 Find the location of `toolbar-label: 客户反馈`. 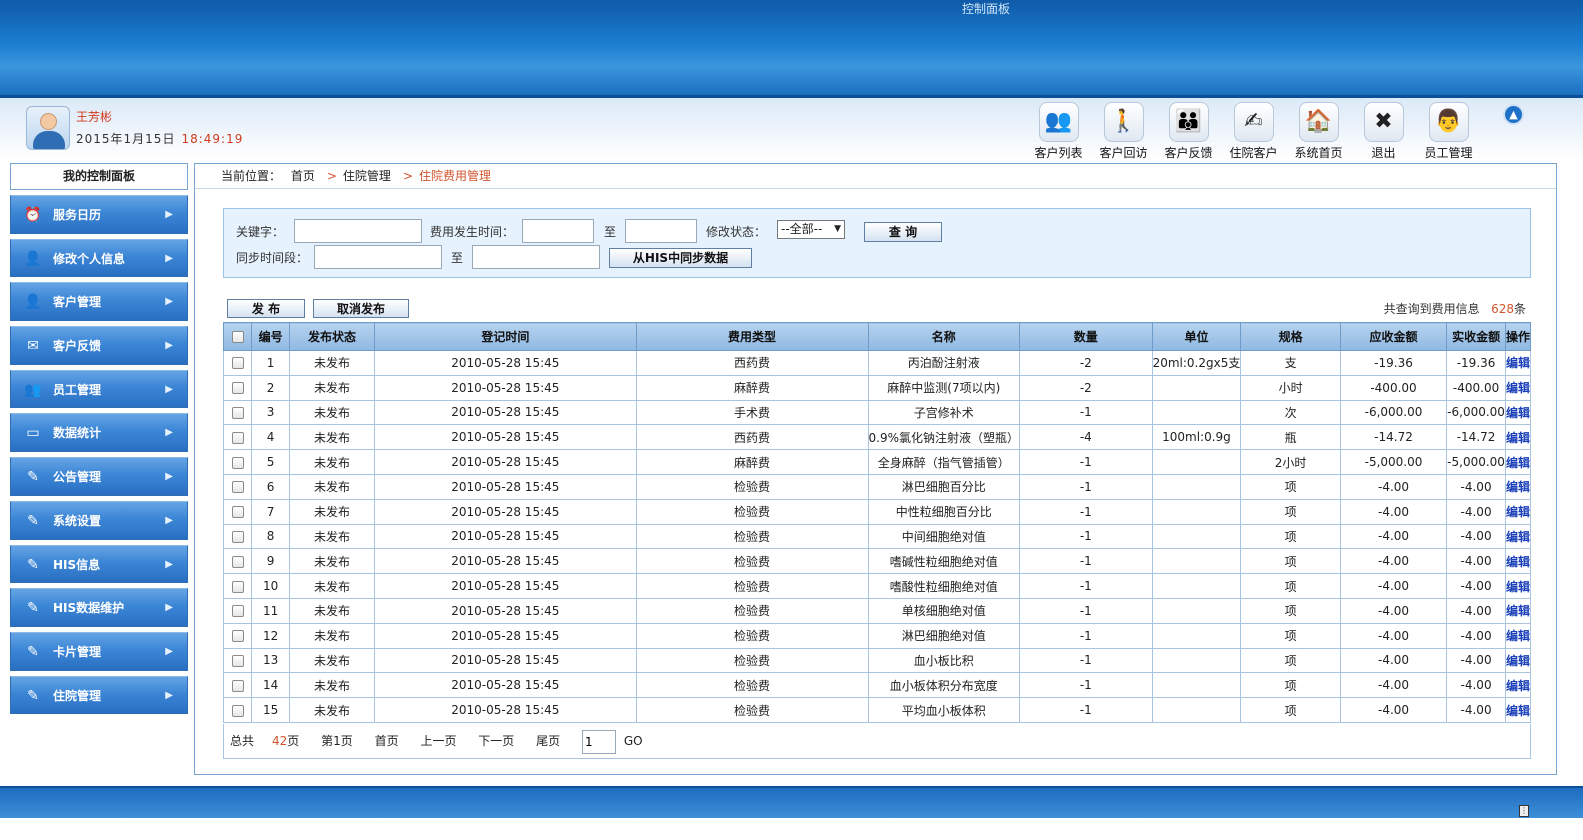

toolbar-label: 客户反馈 is located at coordinates (1188, 153).